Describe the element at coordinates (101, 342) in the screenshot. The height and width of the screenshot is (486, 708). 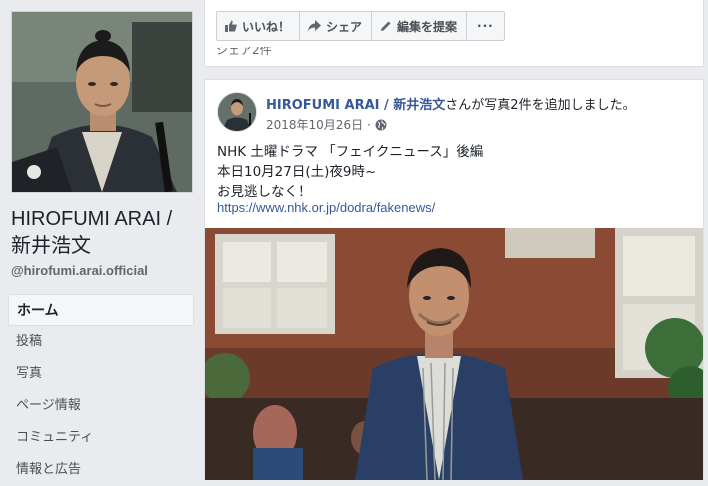
I see `nav-item-posts: 投稿` at that location.